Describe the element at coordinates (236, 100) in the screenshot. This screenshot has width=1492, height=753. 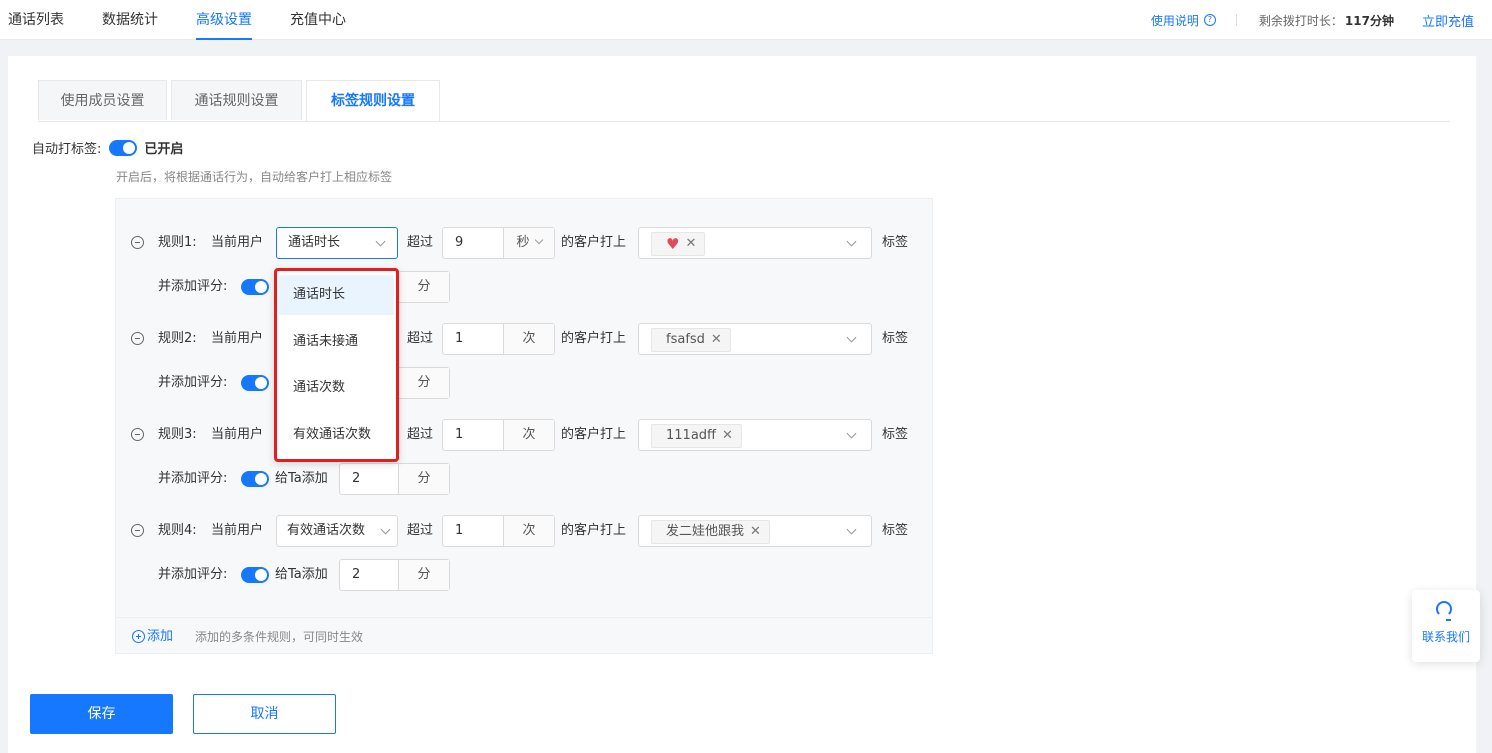
I see `tab-call-rules: 通话规则设置` at that location.